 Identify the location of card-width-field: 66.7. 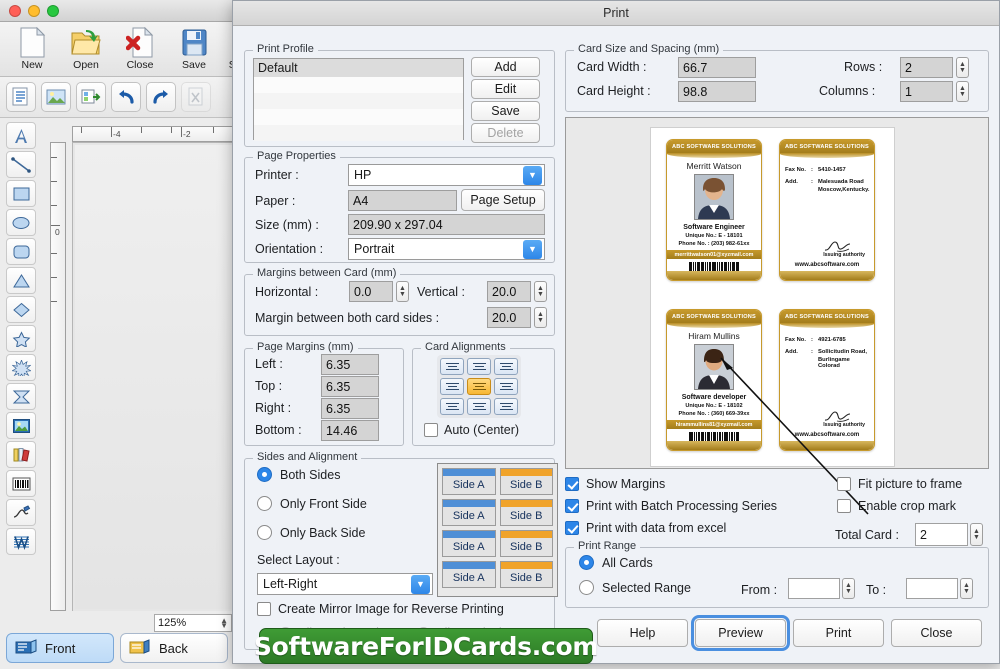
(717, 67).